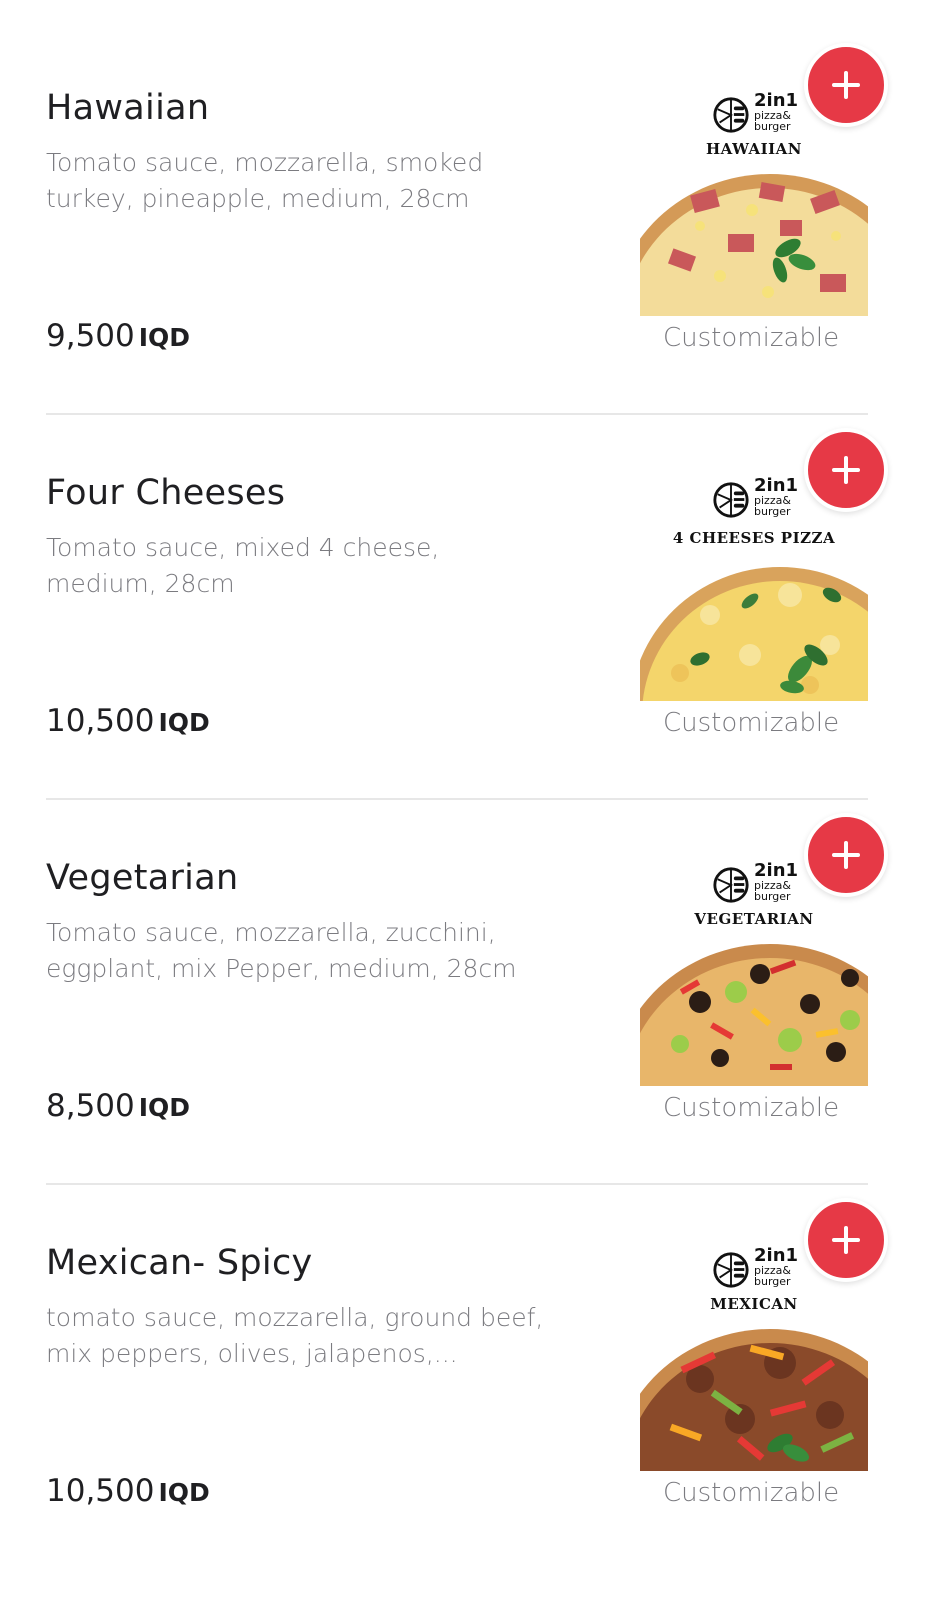  I want to click on pizza-label: MEXICAN, so click(754, 1304).